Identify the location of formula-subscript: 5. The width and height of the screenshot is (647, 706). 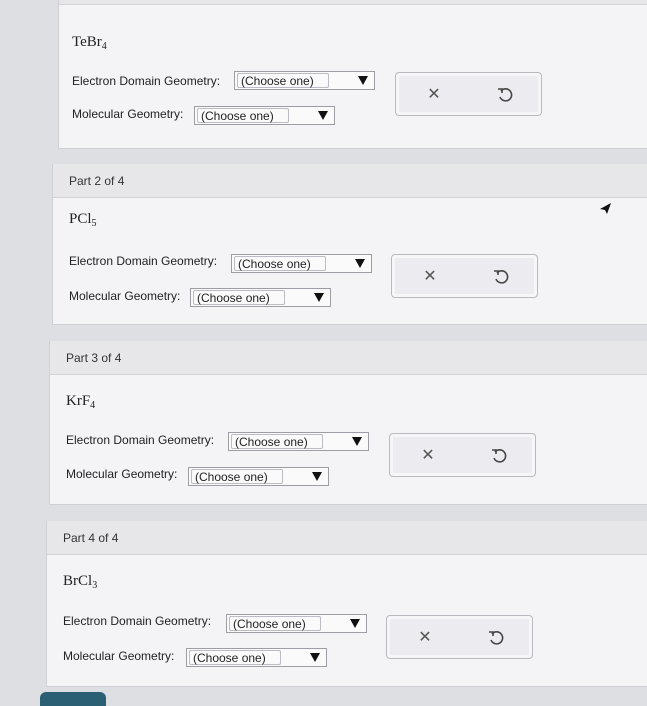
(94, 223).